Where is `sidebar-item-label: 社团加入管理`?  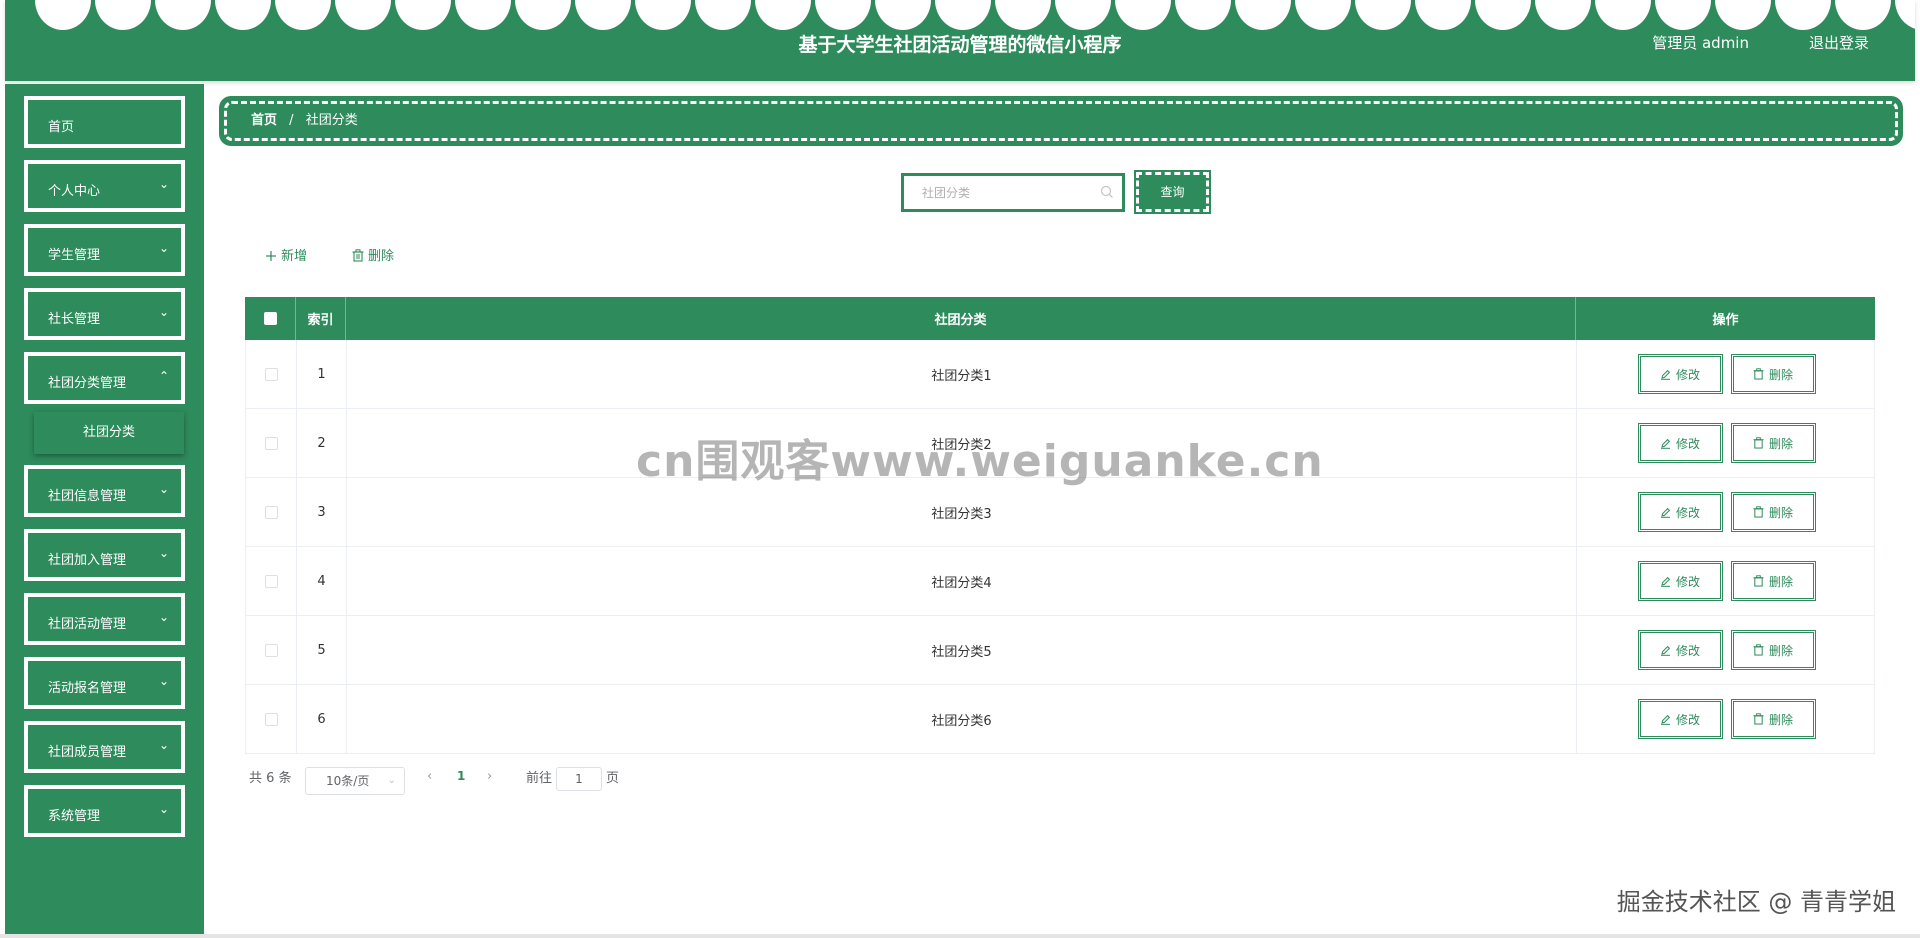 sidebar-item-label: 社团加入管理 is located at coordinates (87, 560).